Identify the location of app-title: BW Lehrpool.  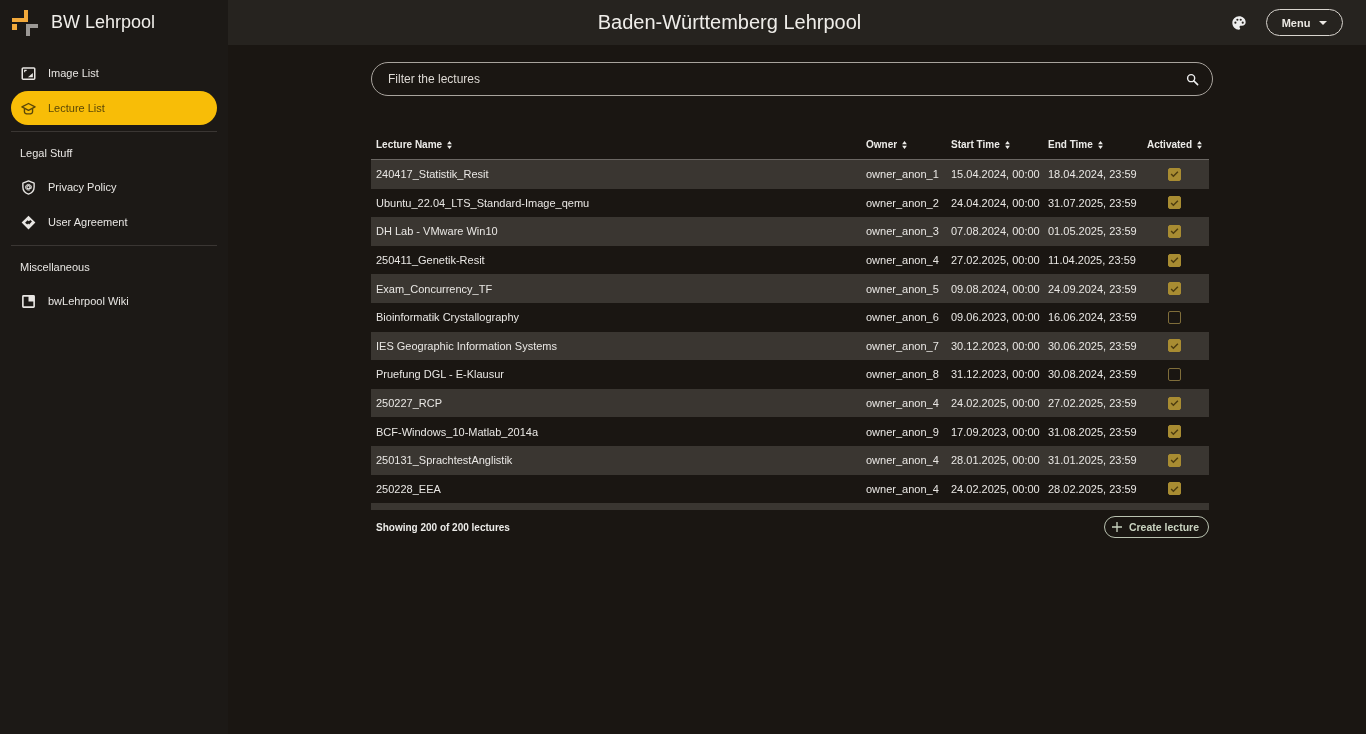
(103, 22).